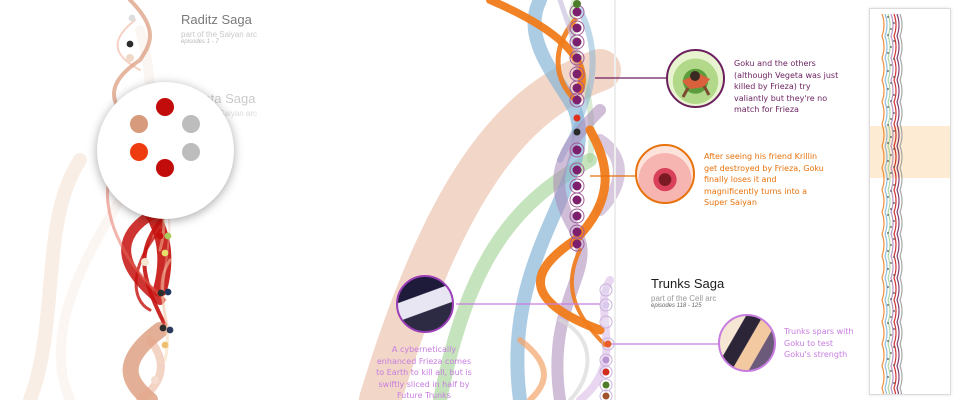 This screenshot has width=960, height=400. Describe the element at coordinates (665, 174) in the screenshot. I see `scene-thumbnail-super-saiyan` at that location.